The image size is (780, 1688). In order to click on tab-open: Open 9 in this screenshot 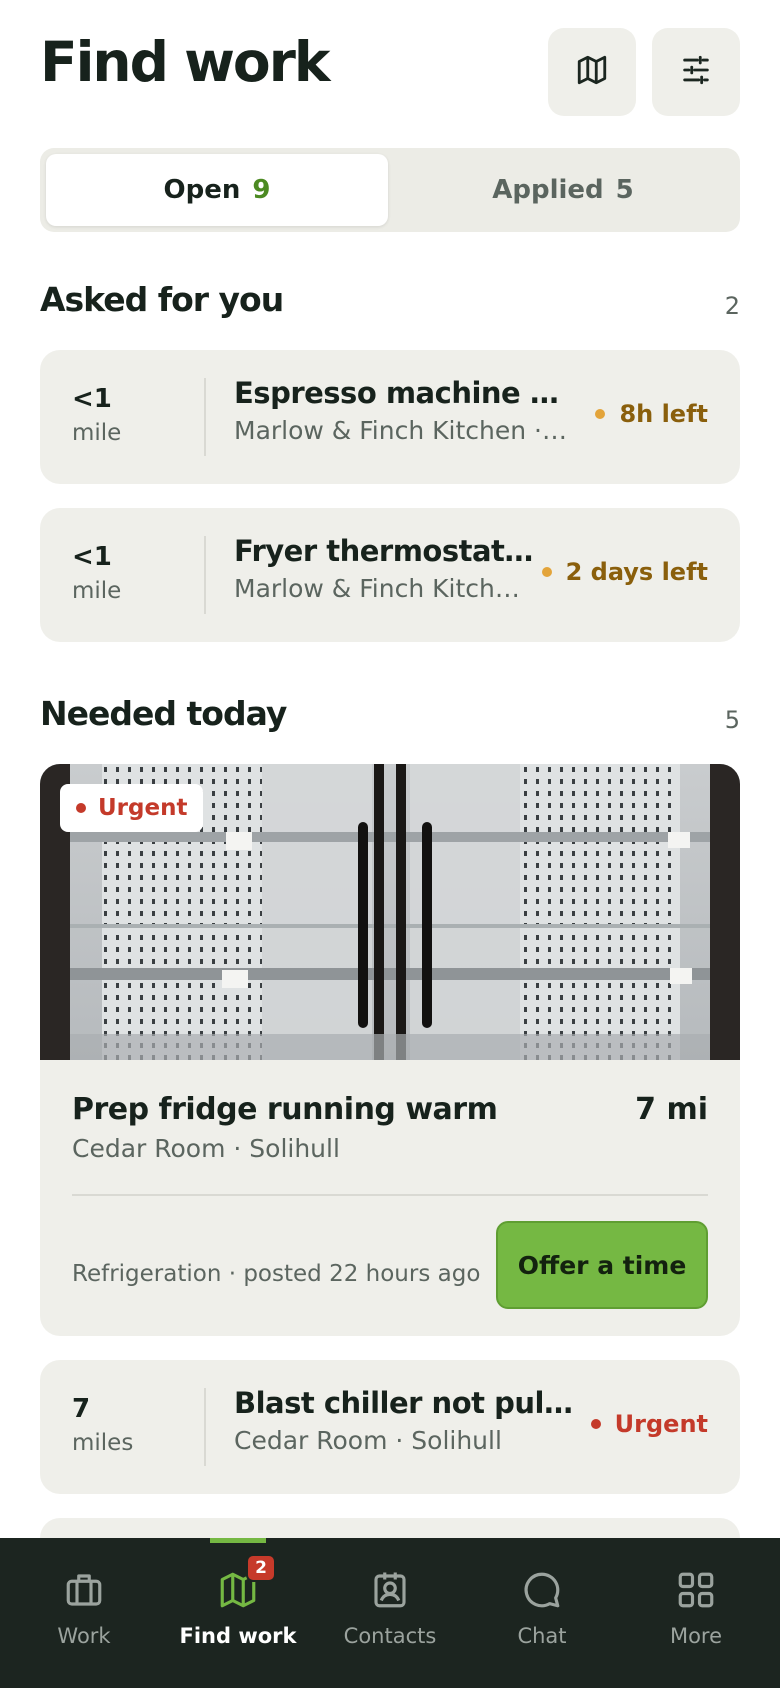, I will do `click(217, 190)`.